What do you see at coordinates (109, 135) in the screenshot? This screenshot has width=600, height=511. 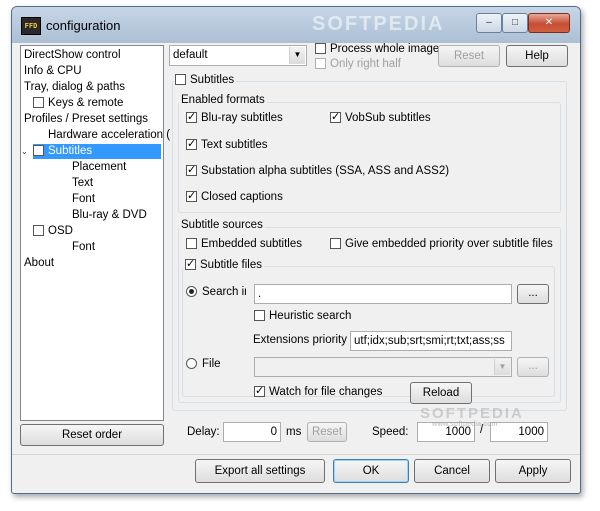 I see `tree-item-hardware-acceleration: Hardware acceleration (` at bounding box center [109, 135].